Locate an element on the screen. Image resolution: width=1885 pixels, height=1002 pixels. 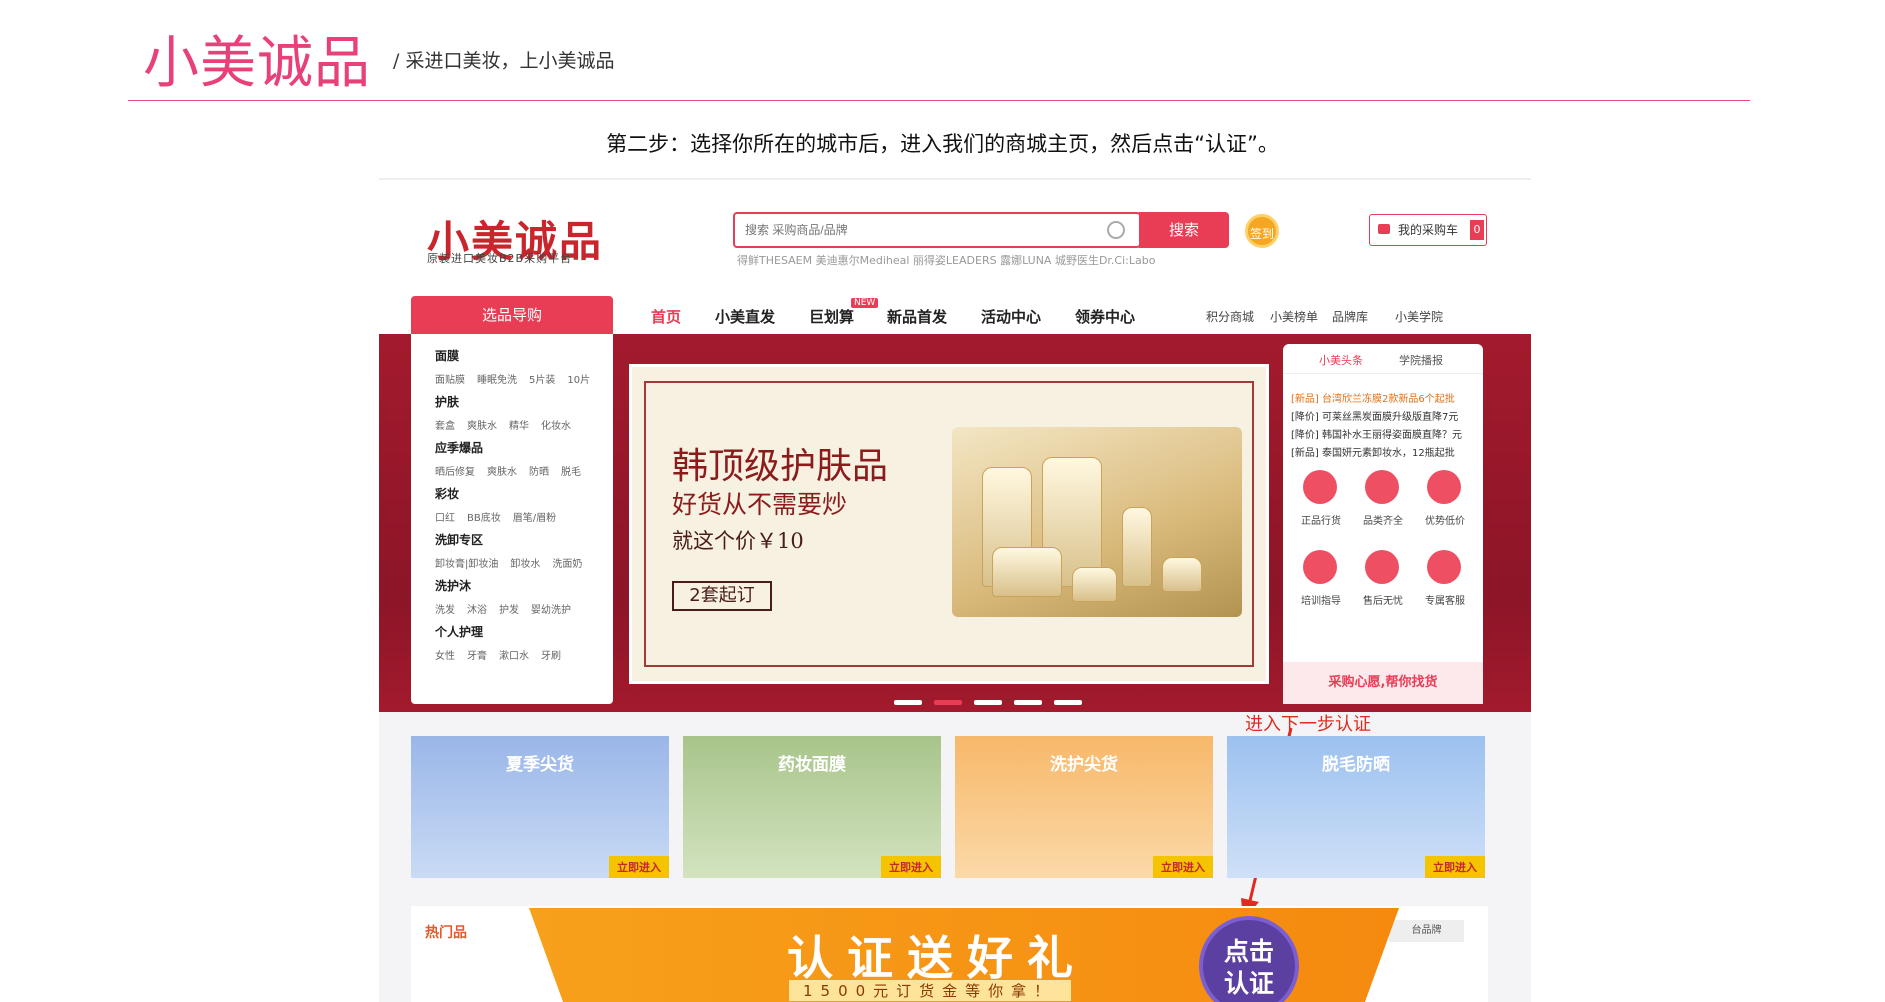
product-bottle is located at coordinates (1137, 547).